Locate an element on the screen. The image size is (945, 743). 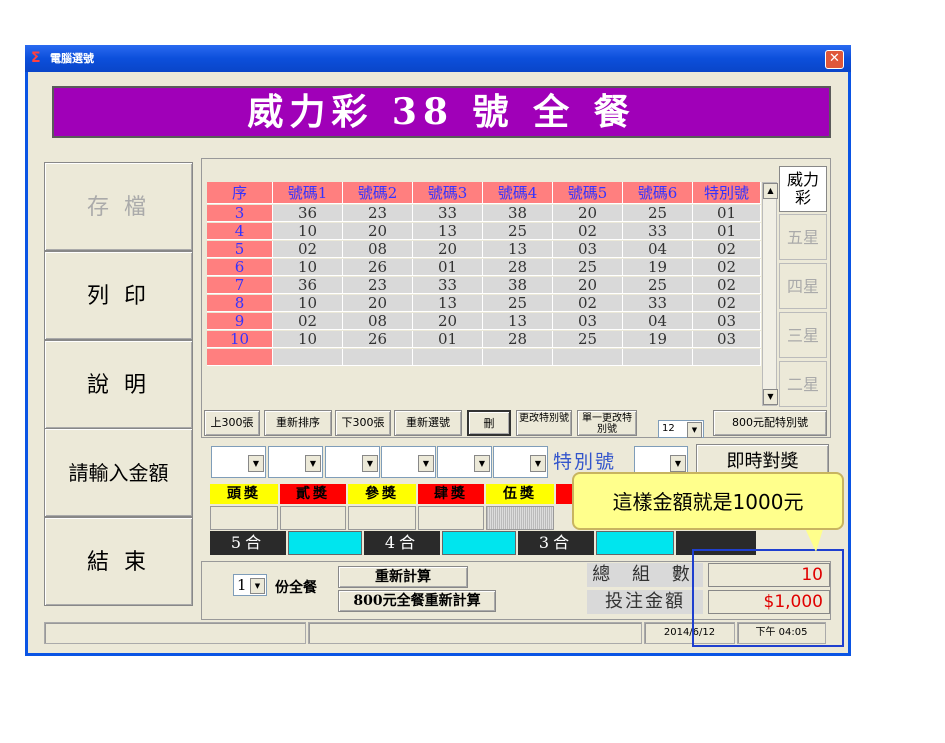
tab-three-star: 三星 is located at coordinates (803, 335).